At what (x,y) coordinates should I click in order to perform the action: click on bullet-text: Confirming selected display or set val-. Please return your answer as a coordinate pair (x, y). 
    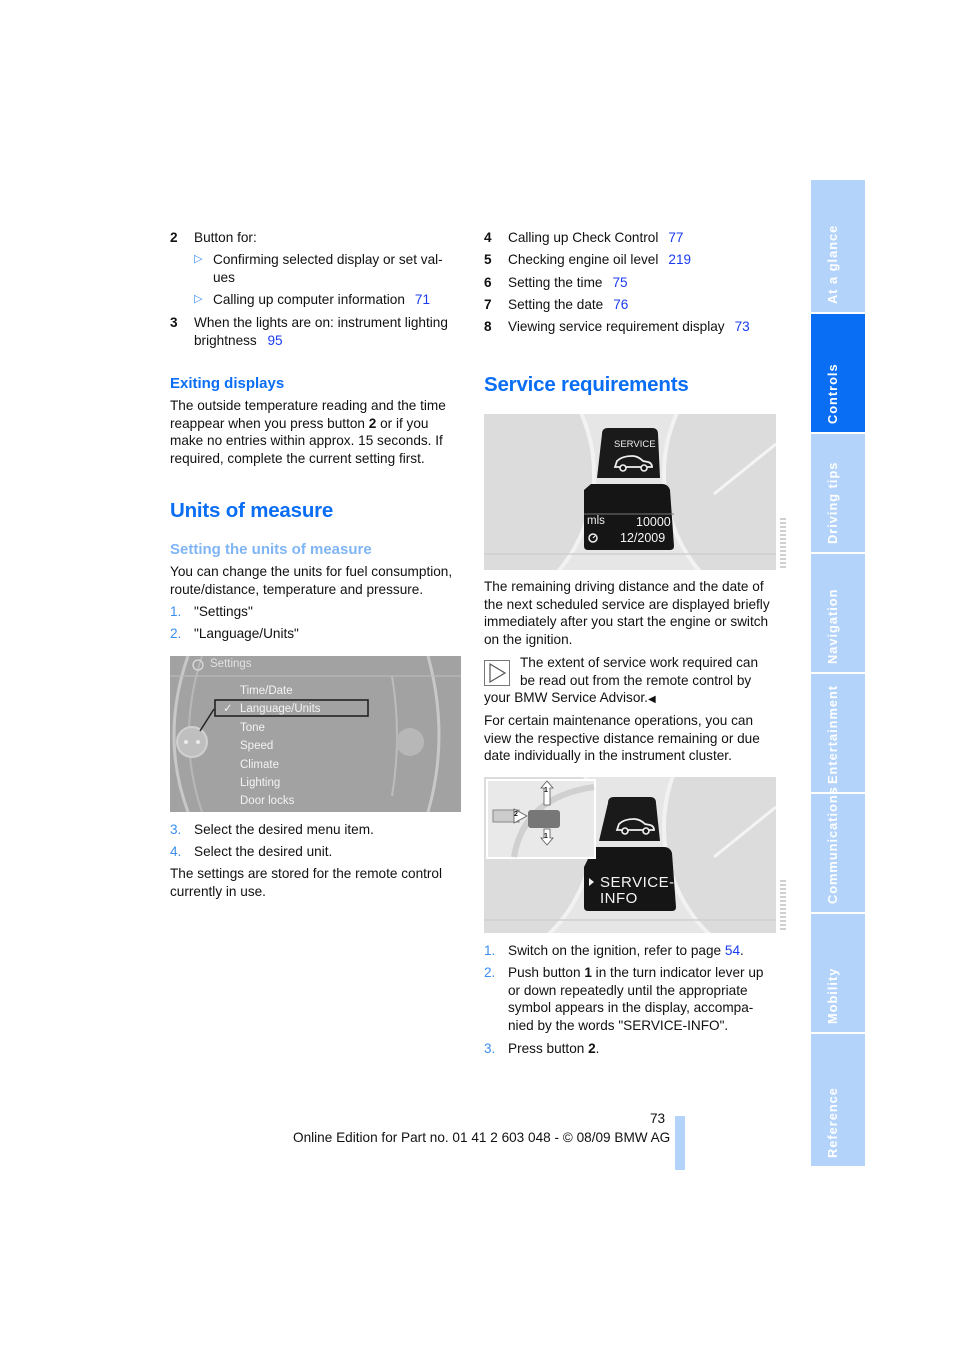
    Looking at the image, I should click on (328, 259).